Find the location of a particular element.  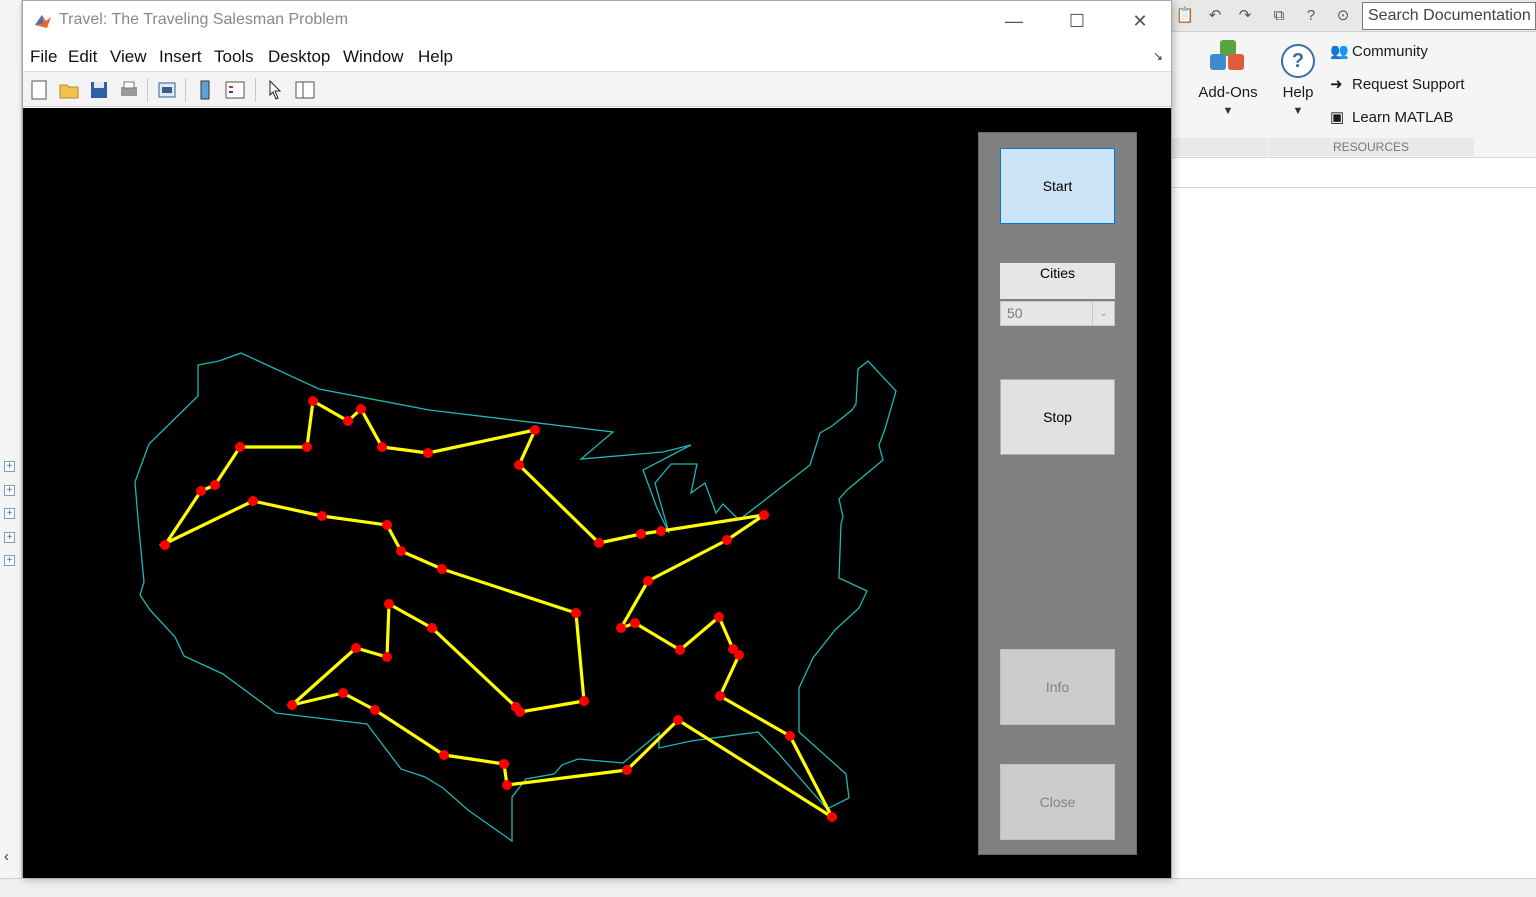

menu-desktop: Desktop is located at coordinates (299, 57).